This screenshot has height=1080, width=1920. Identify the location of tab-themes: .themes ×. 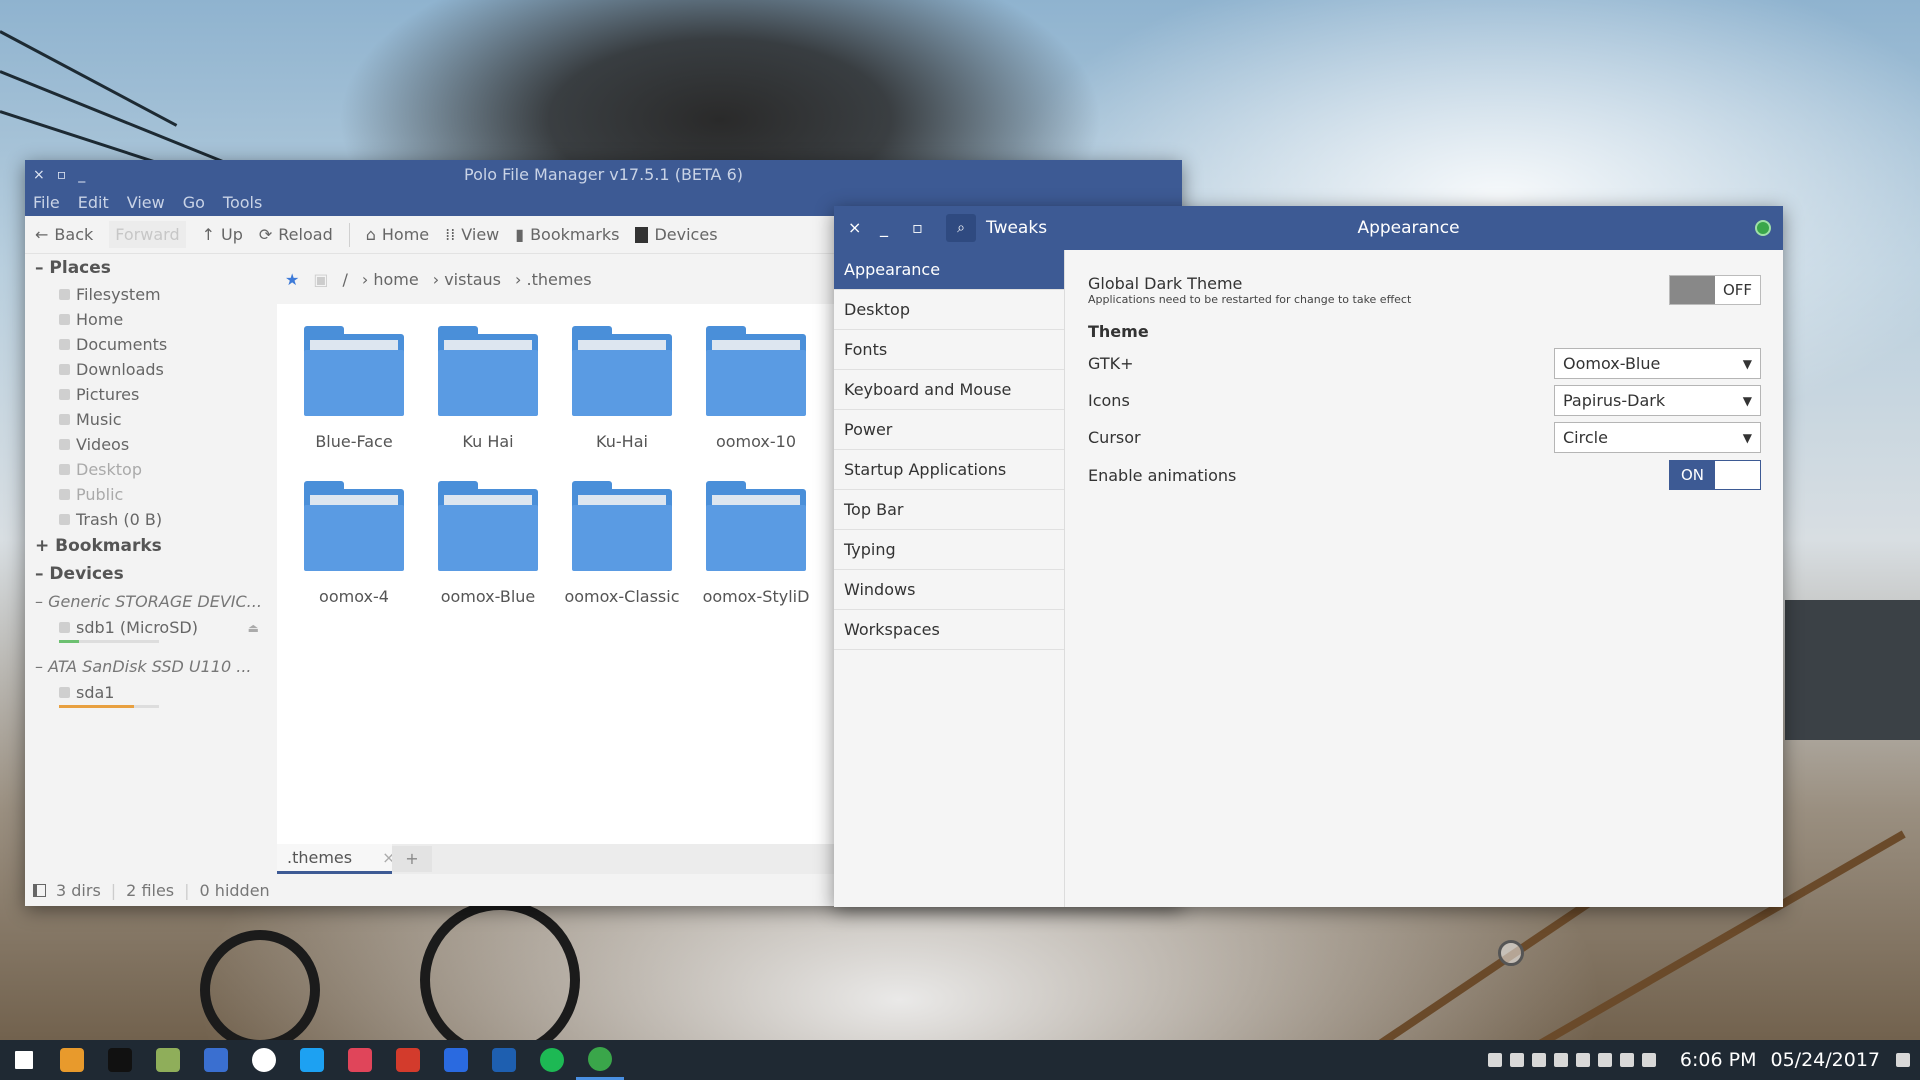
(336, 859).